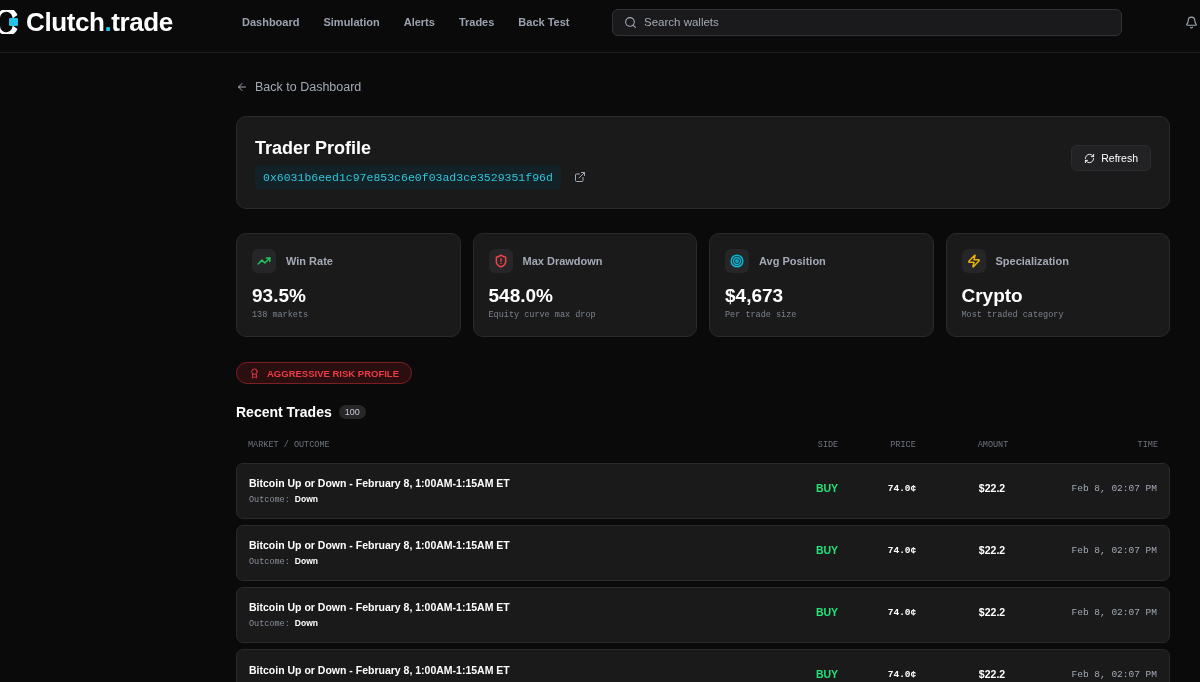 Image resolution: width=1200 pixels, height=682 pixels. What do you see at coordinates (1191, 22) in the screenshot?
I see `bell-icon` at bounding box center [1191, 22].